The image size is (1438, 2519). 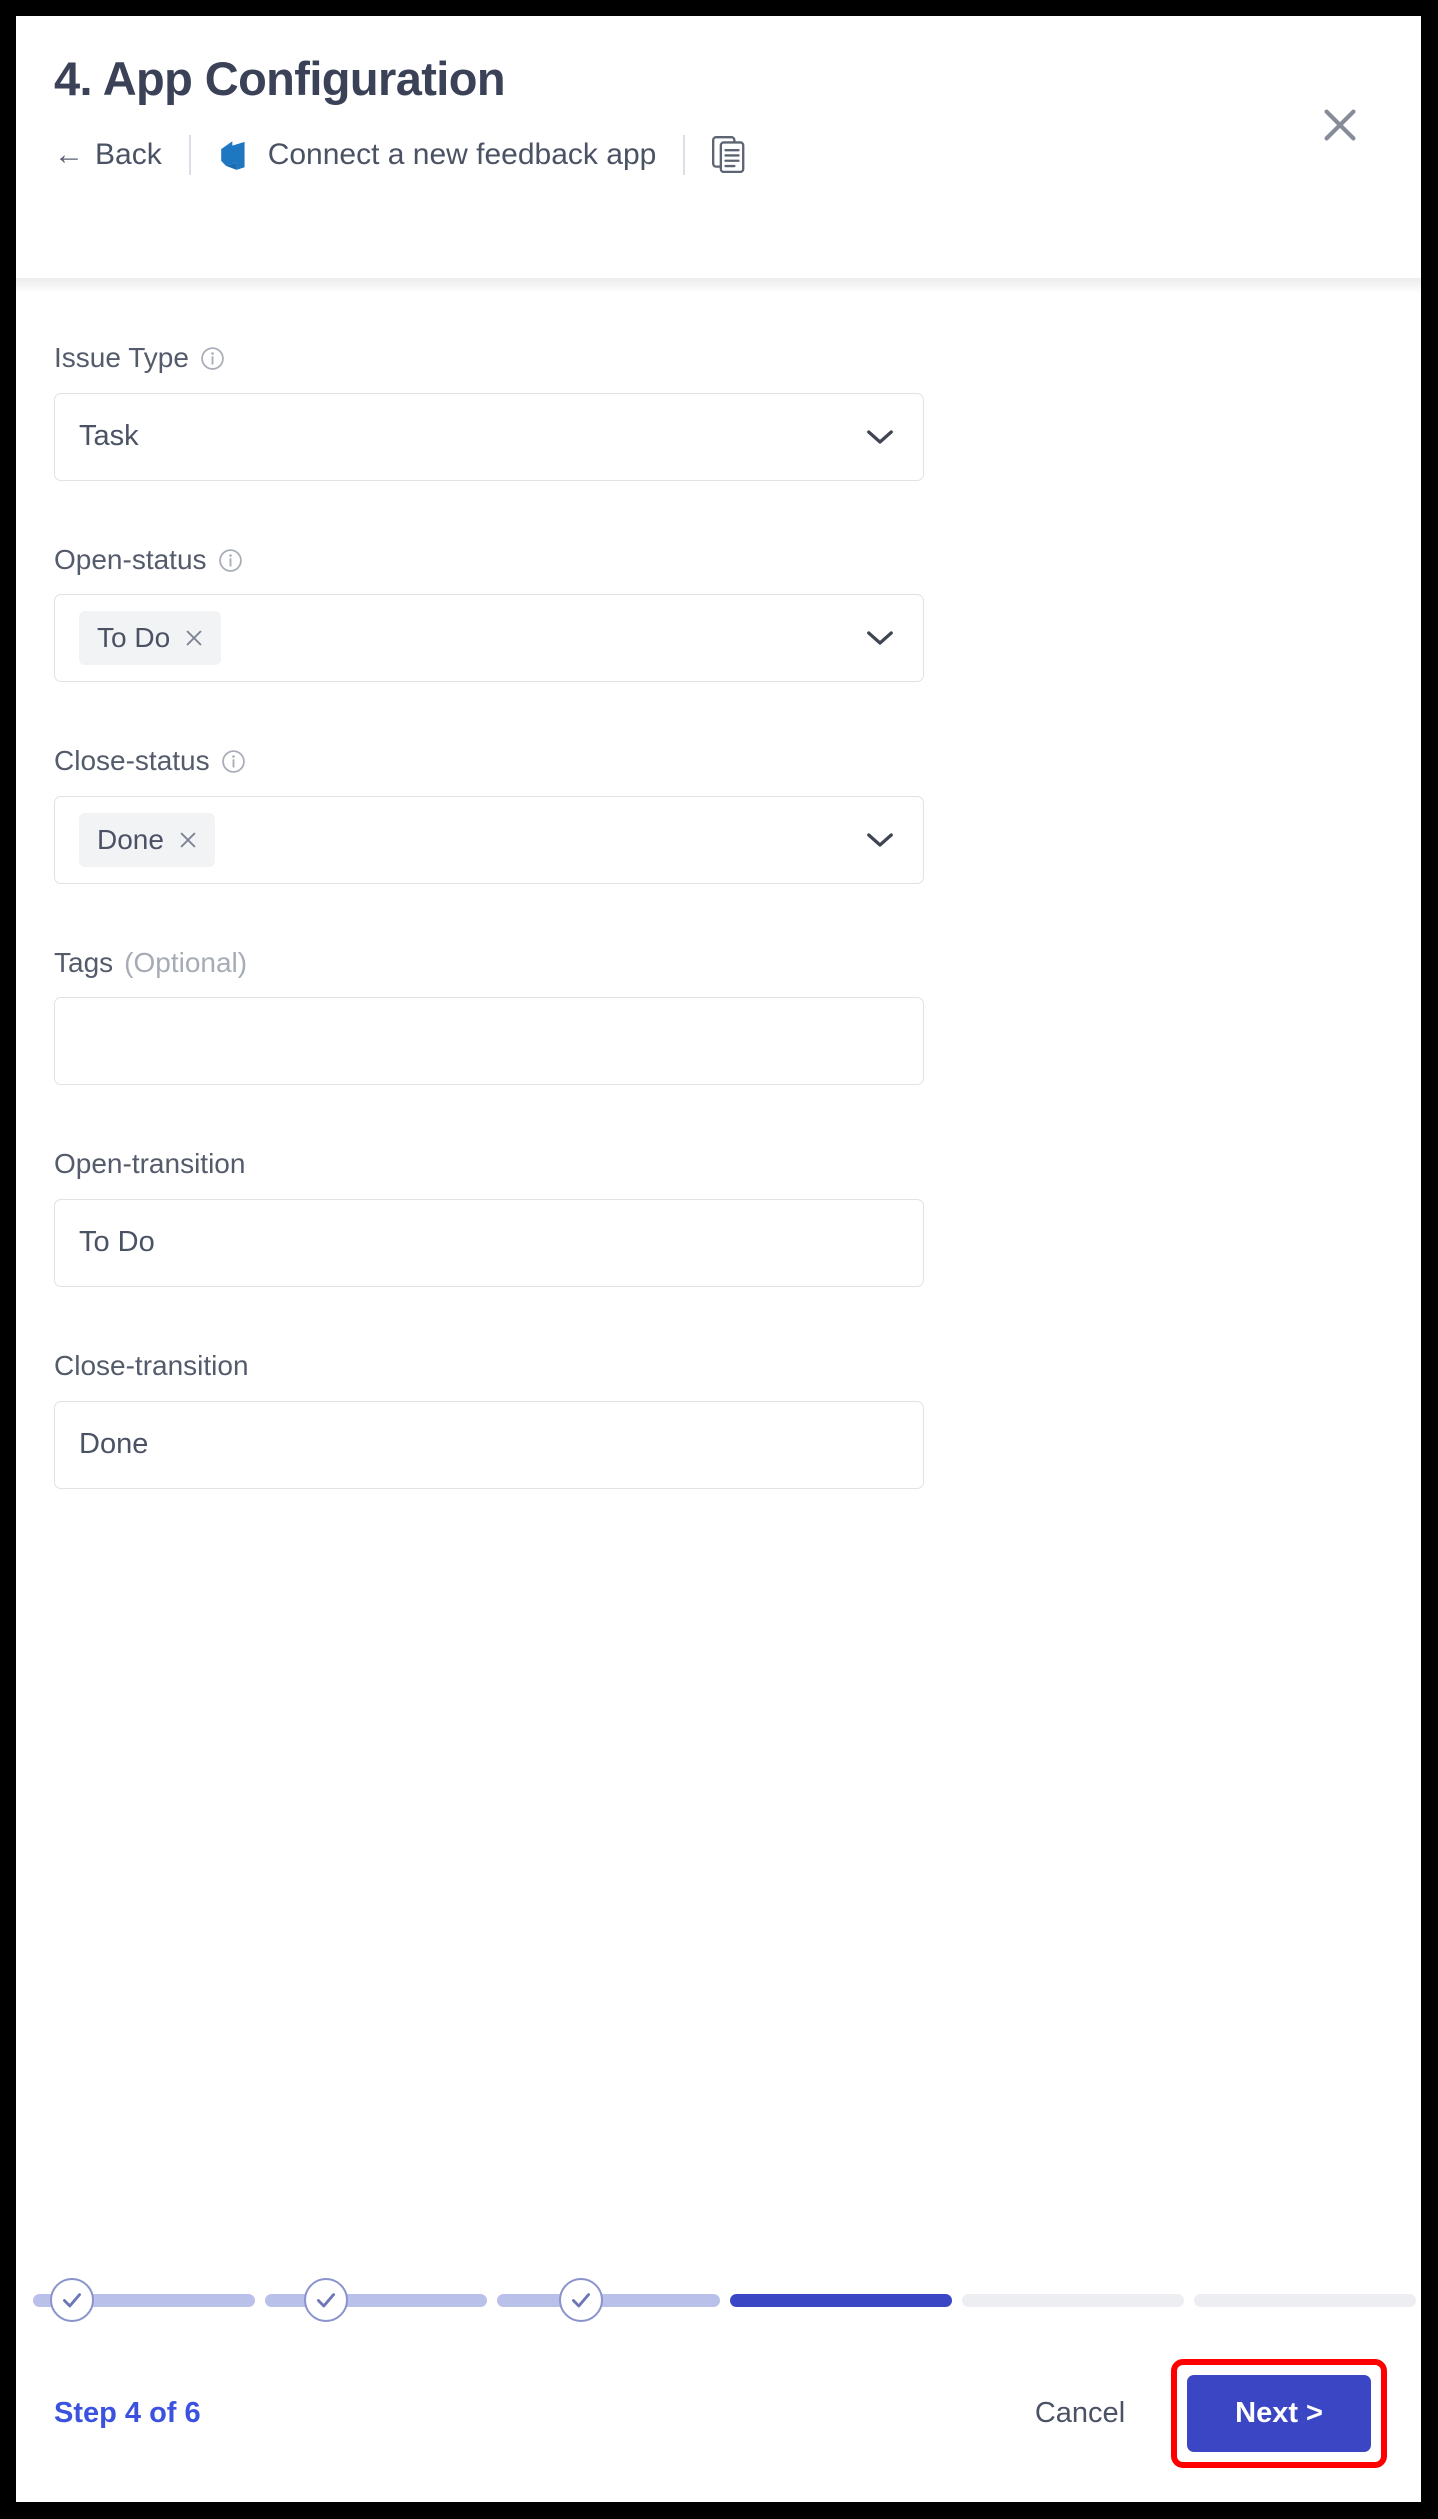 What do you see at coordinates (489, 638) in the screenshot?
I see `open-status-select: To Do` at bounding box center [489, 638].